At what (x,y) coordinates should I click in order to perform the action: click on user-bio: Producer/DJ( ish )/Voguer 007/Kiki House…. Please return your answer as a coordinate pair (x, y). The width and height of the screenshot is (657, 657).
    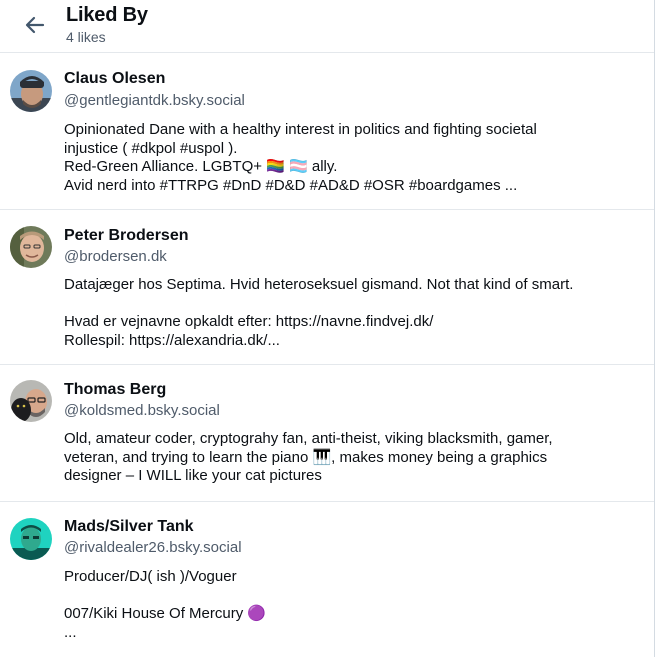
    Looking at the image, I should click on (344, 605).